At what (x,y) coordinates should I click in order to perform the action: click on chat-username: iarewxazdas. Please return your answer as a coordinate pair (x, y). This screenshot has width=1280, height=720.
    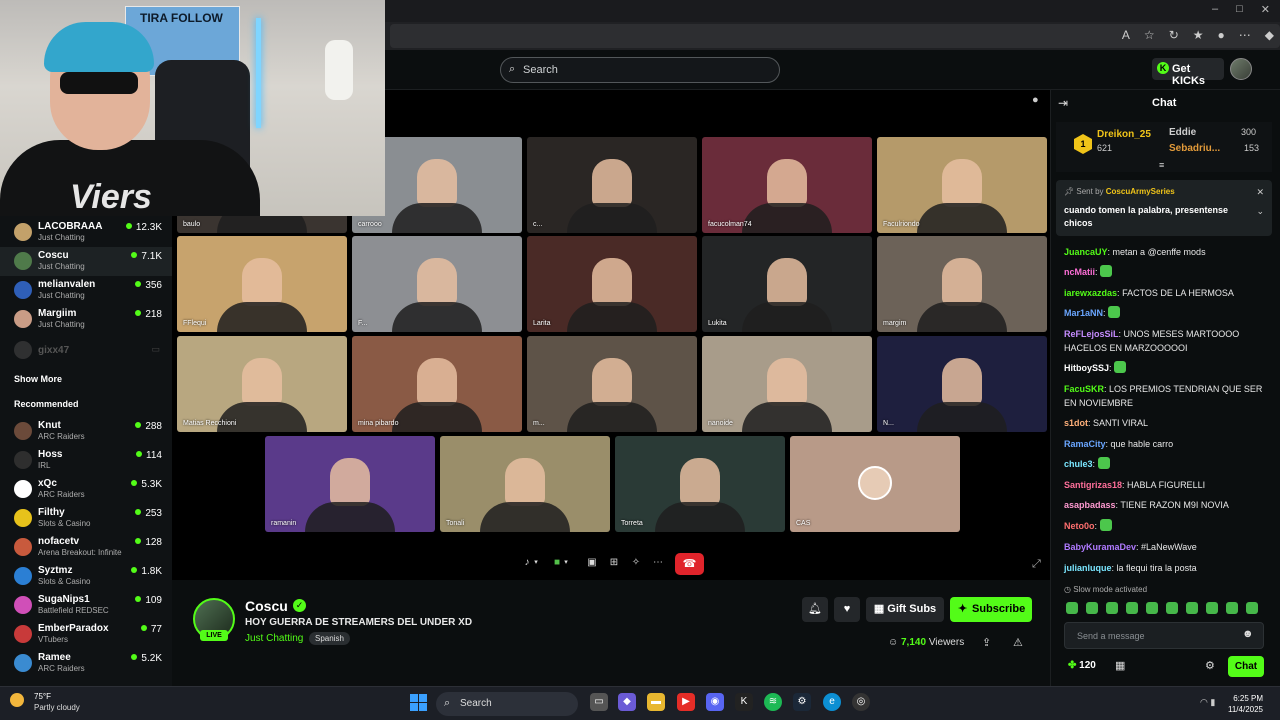
    Looking at the image, I should click on (1090, 293).